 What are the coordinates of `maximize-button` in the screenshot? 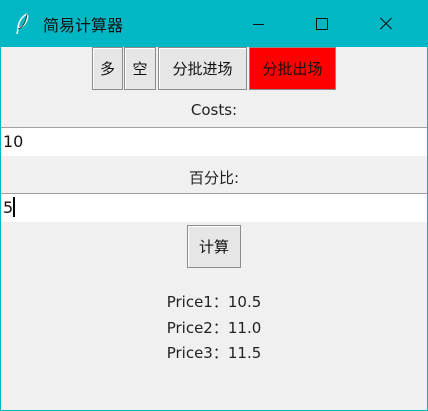 It's located at (322, 24).